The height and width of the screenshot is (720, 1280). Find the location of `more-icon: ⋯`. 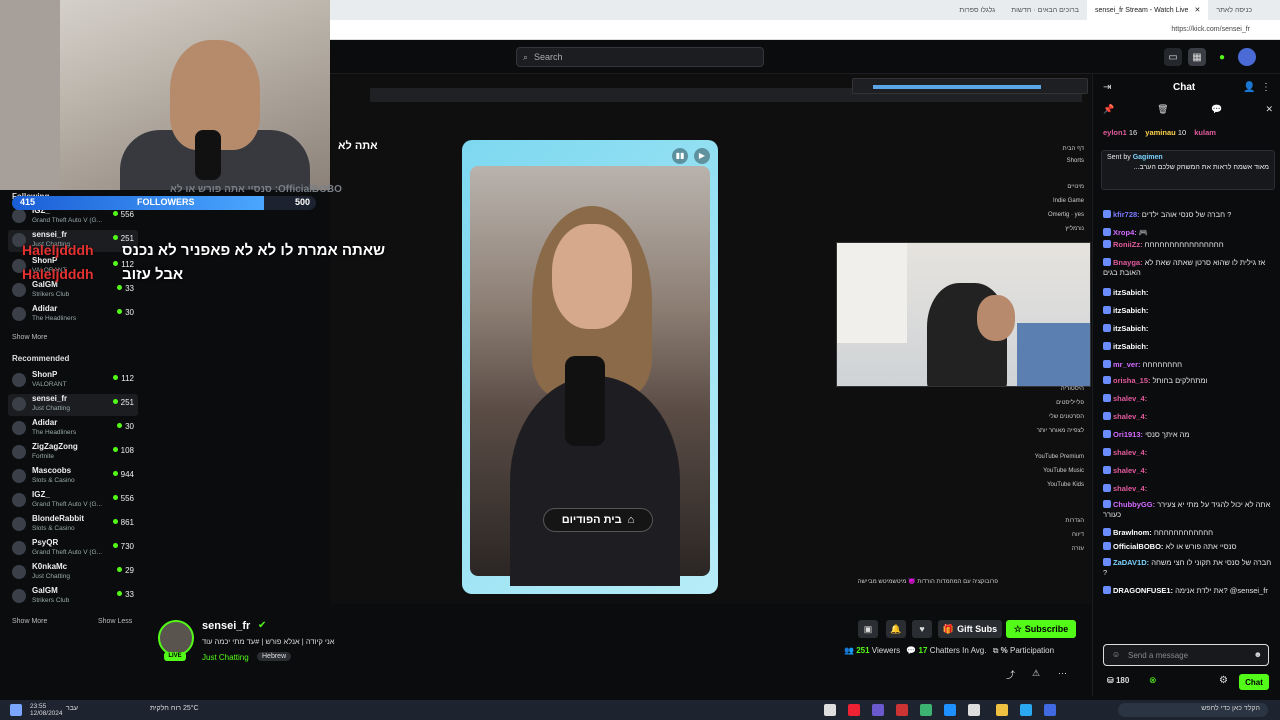

more-icon: ⋯ is located at coordinates (1062, 673).